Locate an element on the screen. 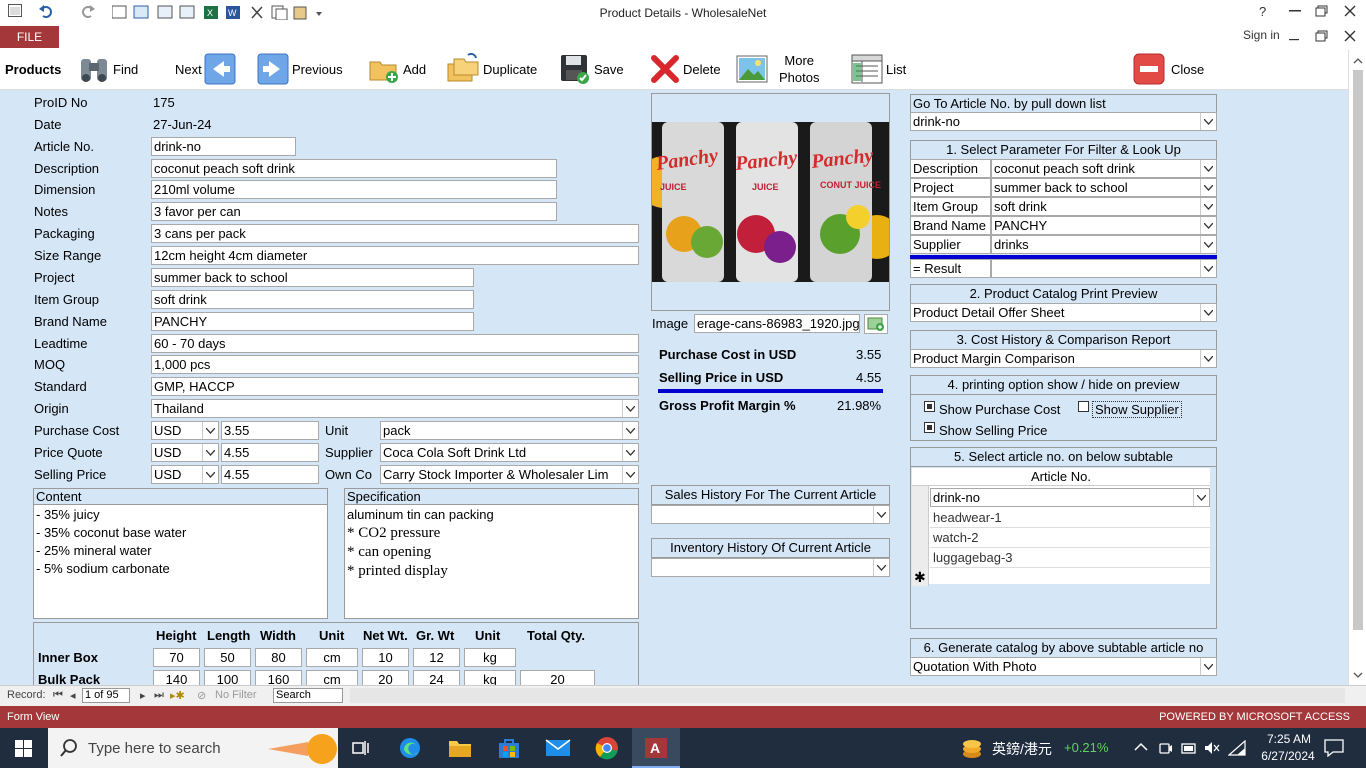 The image size is (1366, 768). currency-pair: 英鎊/港元 is located at coordinates (1022, 749).